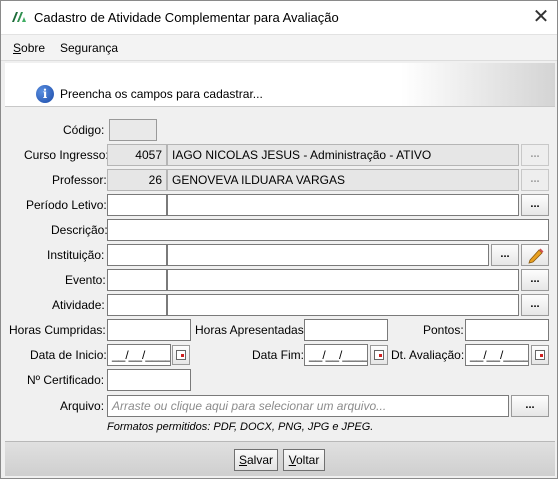 Image resolution: width=558 pixels, height=479 pixels. What do you see at coordinates (507, 330) in the screenshot?
I see `pontos-input` at bounding box center [507, 330].